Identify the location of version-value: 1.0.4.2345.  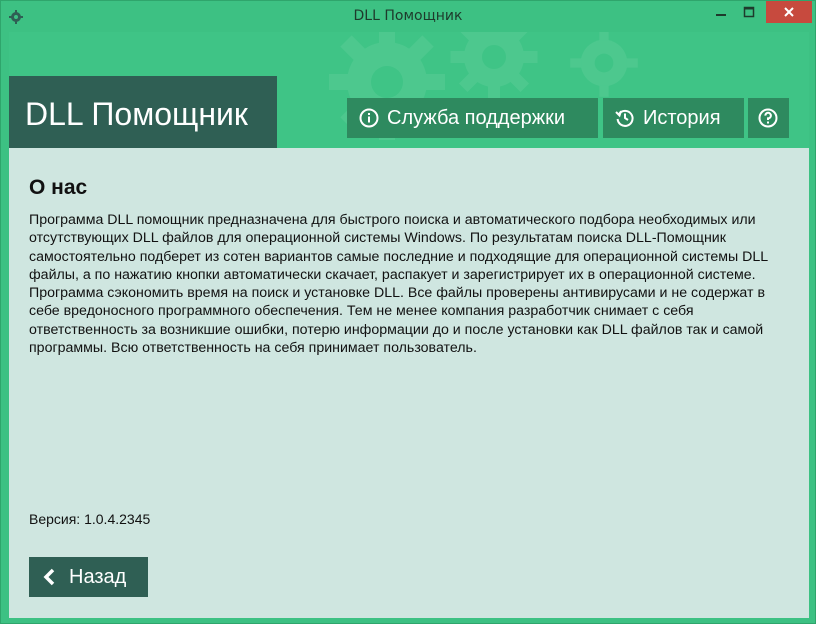
(117, 519).